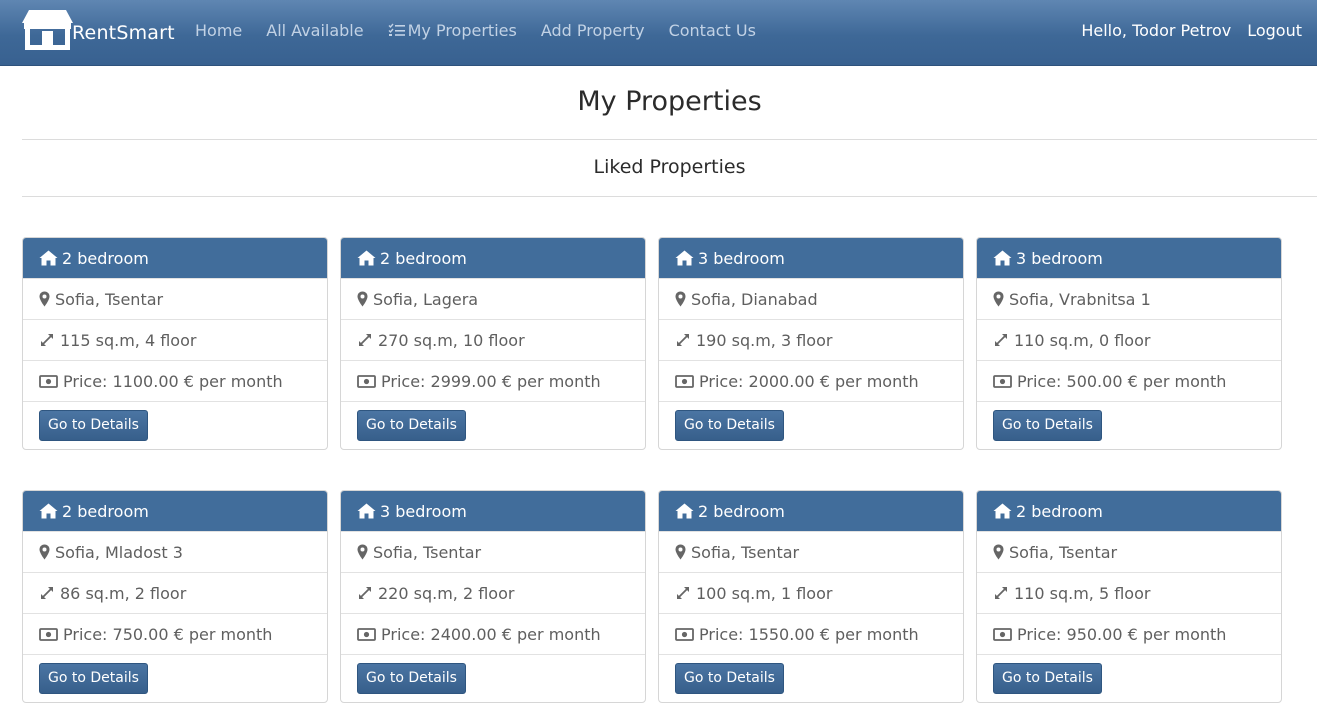 The height and width of the screenshot is (707, 1317). What do you see at coordinates (451, 340) in the screenshot?
I see `card-size-text: 270 sq.m, 10 floor` at bounding box center [451, 340].